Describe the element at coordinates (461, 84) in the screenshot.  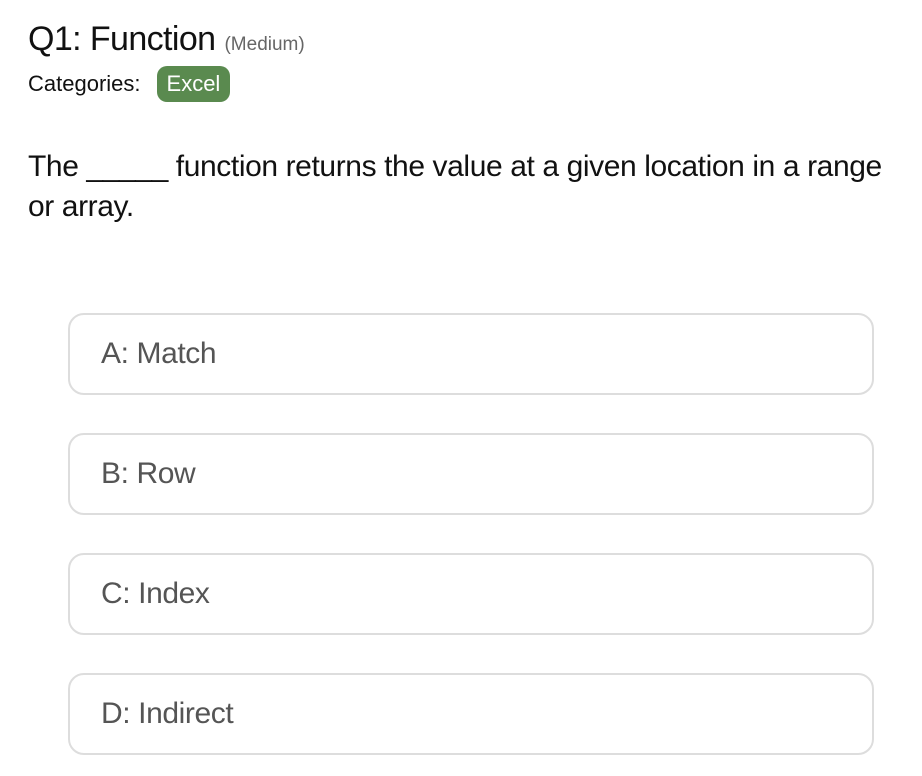
I see `categories-row: Categories: Excel` at that location.